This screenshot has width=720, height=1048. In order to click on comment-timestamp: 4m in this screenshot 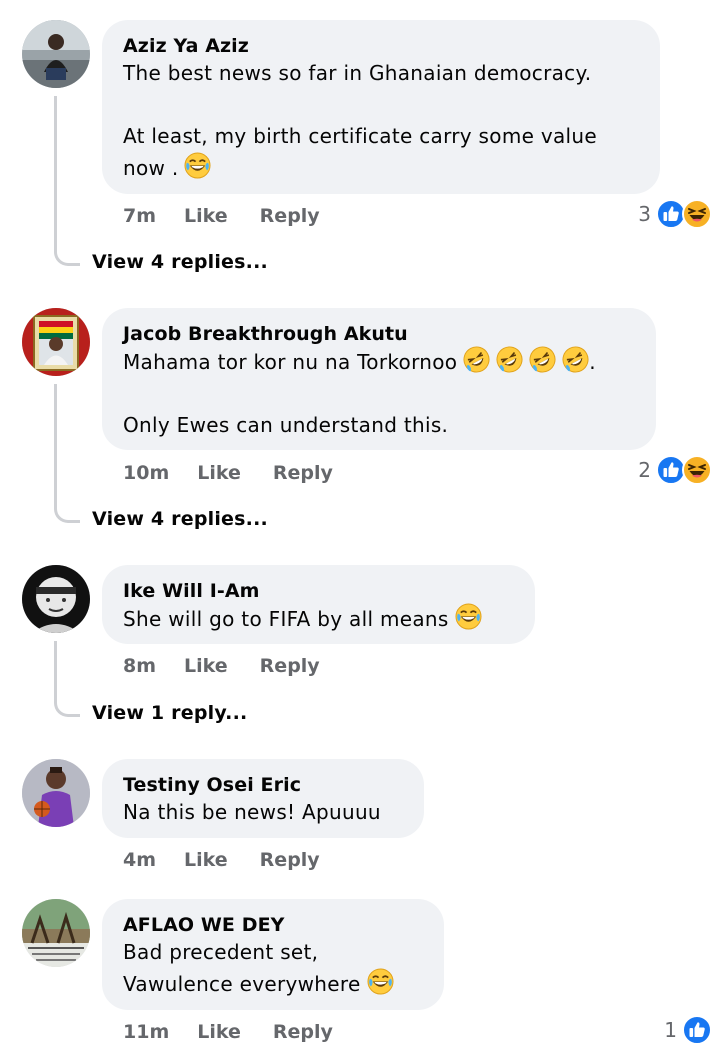, I will do `click(139, 860)`.